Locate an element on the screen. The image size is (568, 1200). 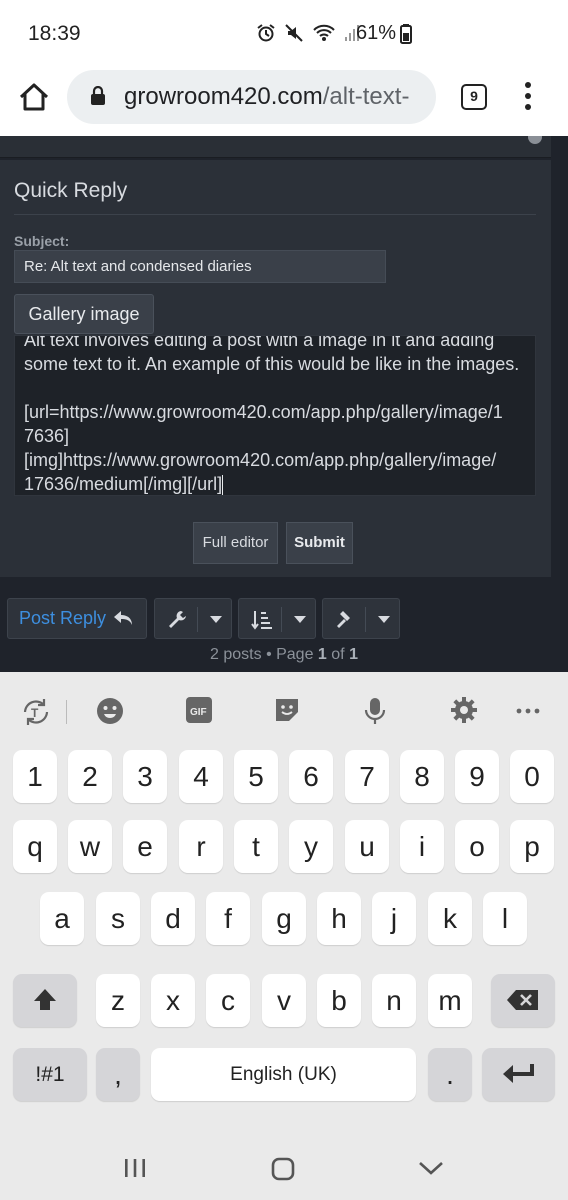
key-m: m is located at coordinates (450, 1000).